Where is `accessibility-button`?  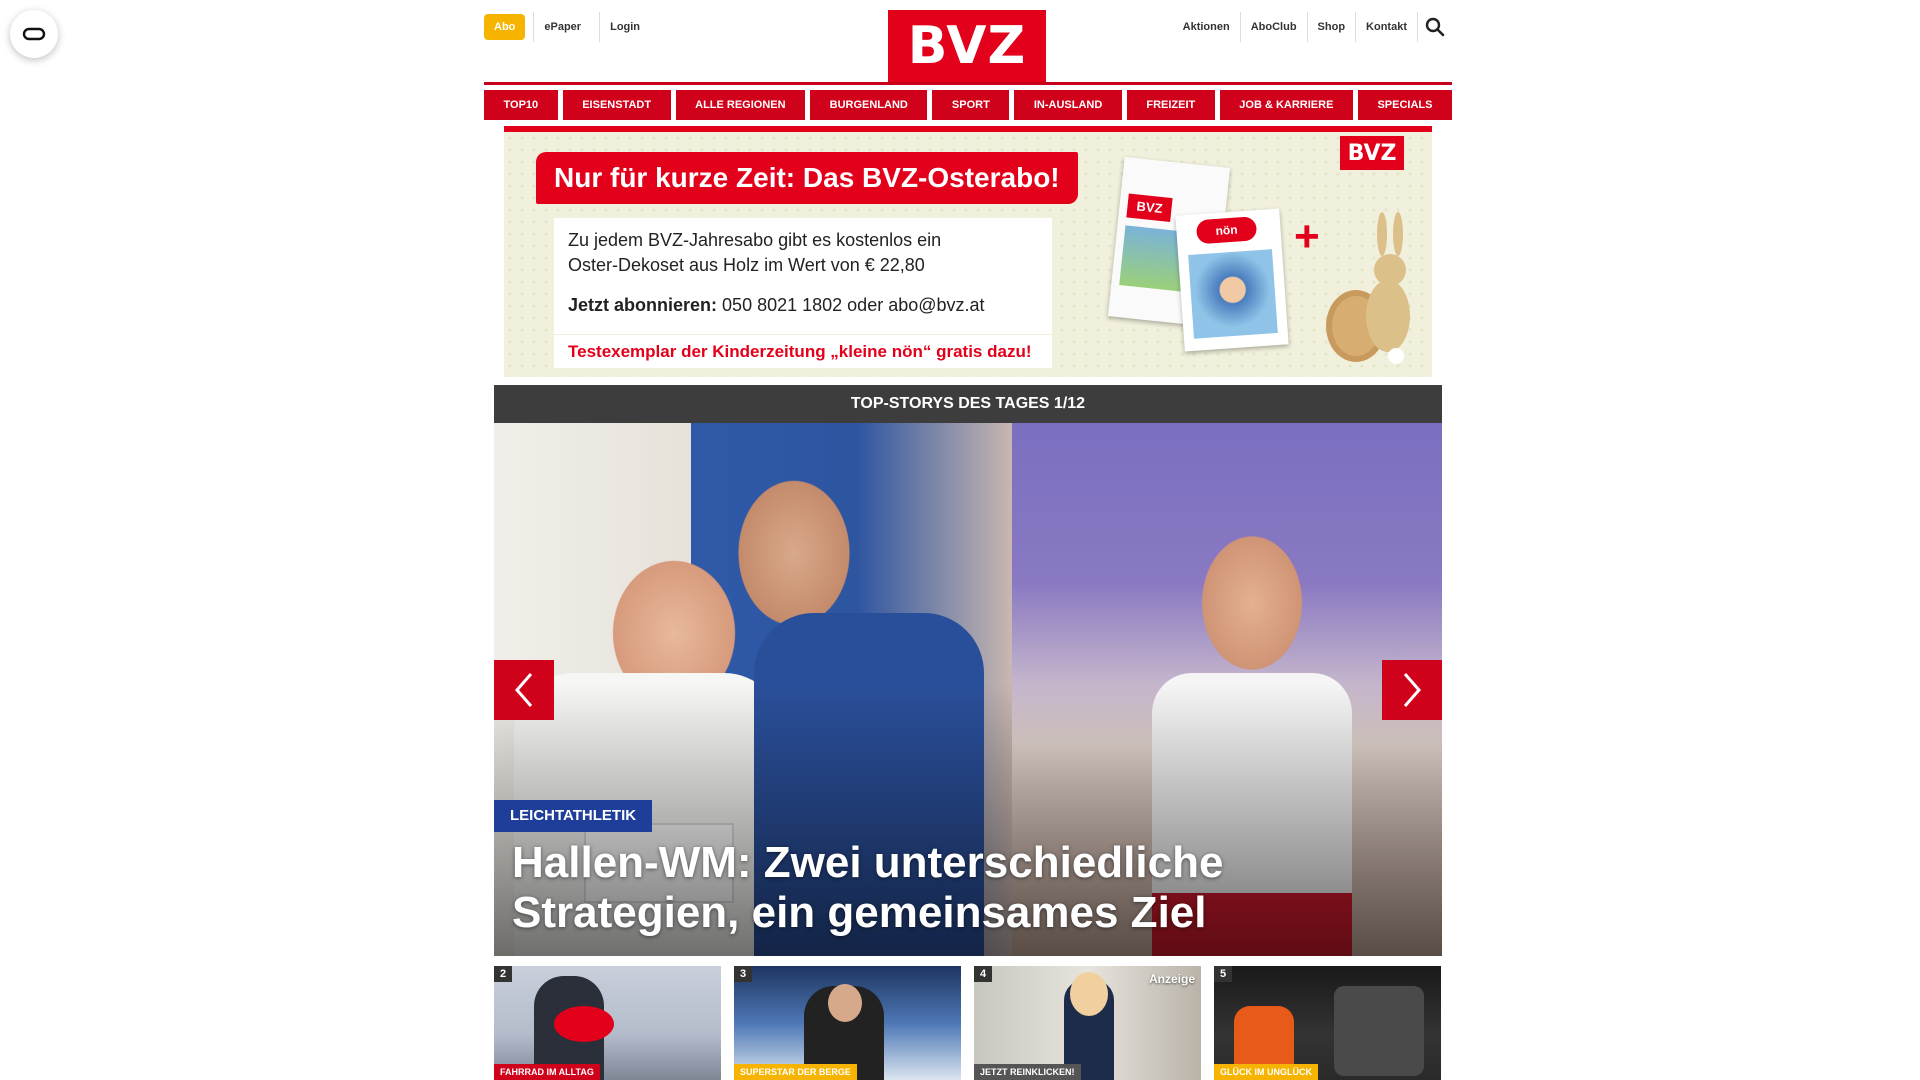
accessibility-button is located at coordinates (34, 34).